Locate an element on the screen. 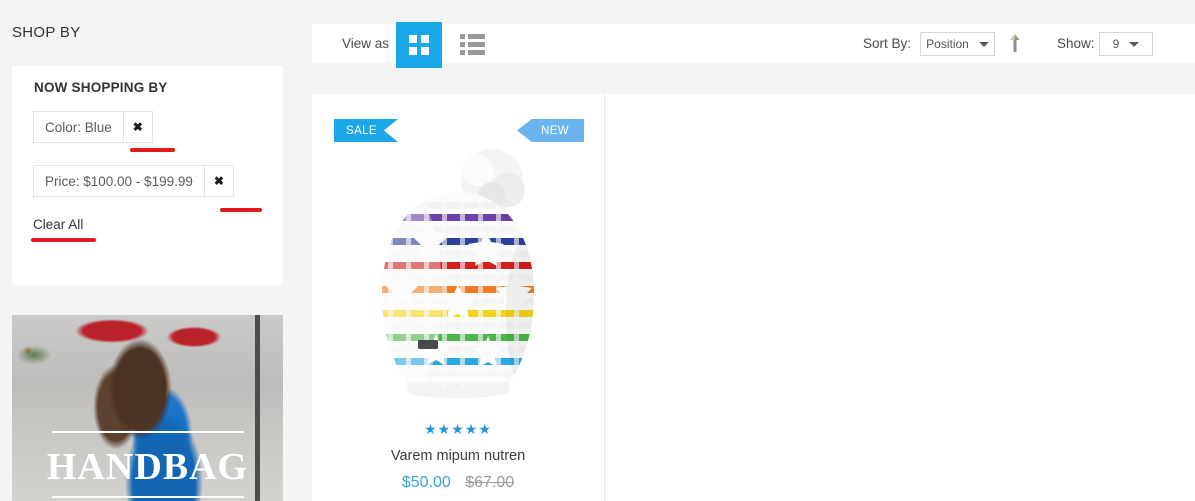  shop-by-heading: SHOP BY is located at coordinates (46, 32).